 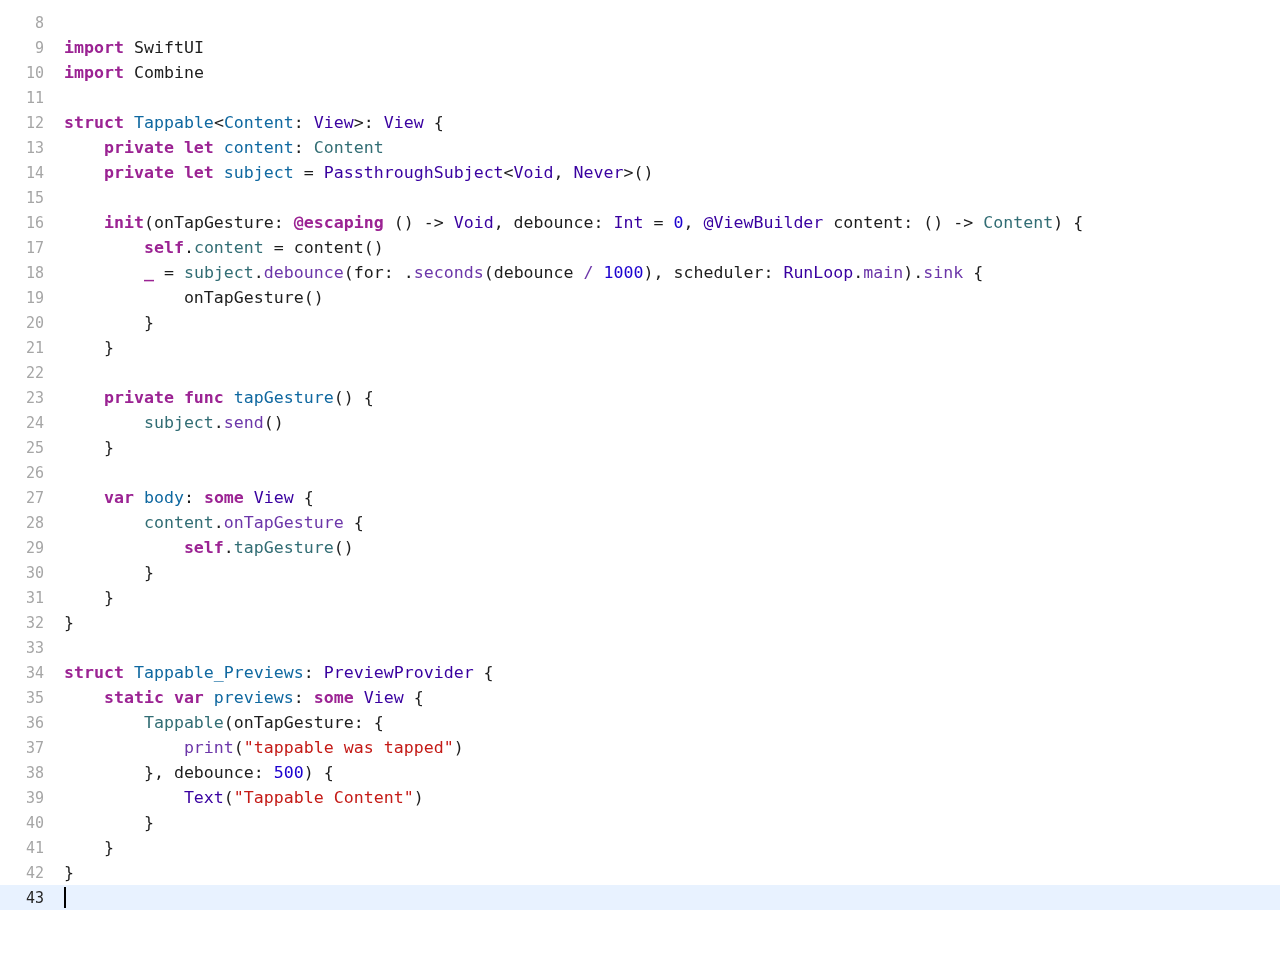 What do you see at coordinates (303, 798) in the screenshot?
I see `code-line: Text("Tappable Content")` at bounding box center [303, 798].